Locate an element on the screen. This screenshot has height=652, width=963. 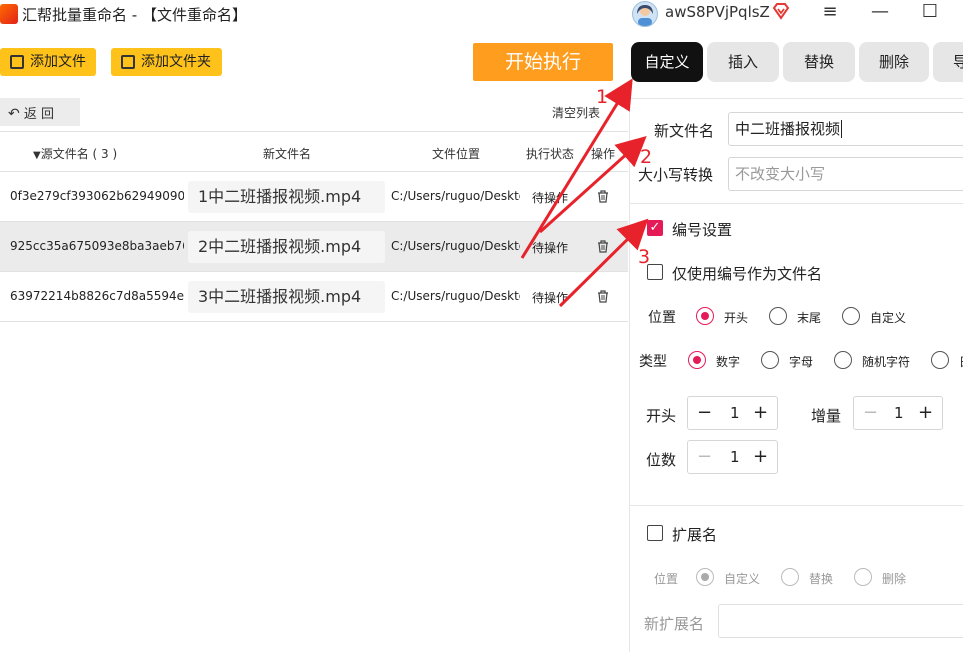
annotation-arrows is located at coordinates (584, 193).